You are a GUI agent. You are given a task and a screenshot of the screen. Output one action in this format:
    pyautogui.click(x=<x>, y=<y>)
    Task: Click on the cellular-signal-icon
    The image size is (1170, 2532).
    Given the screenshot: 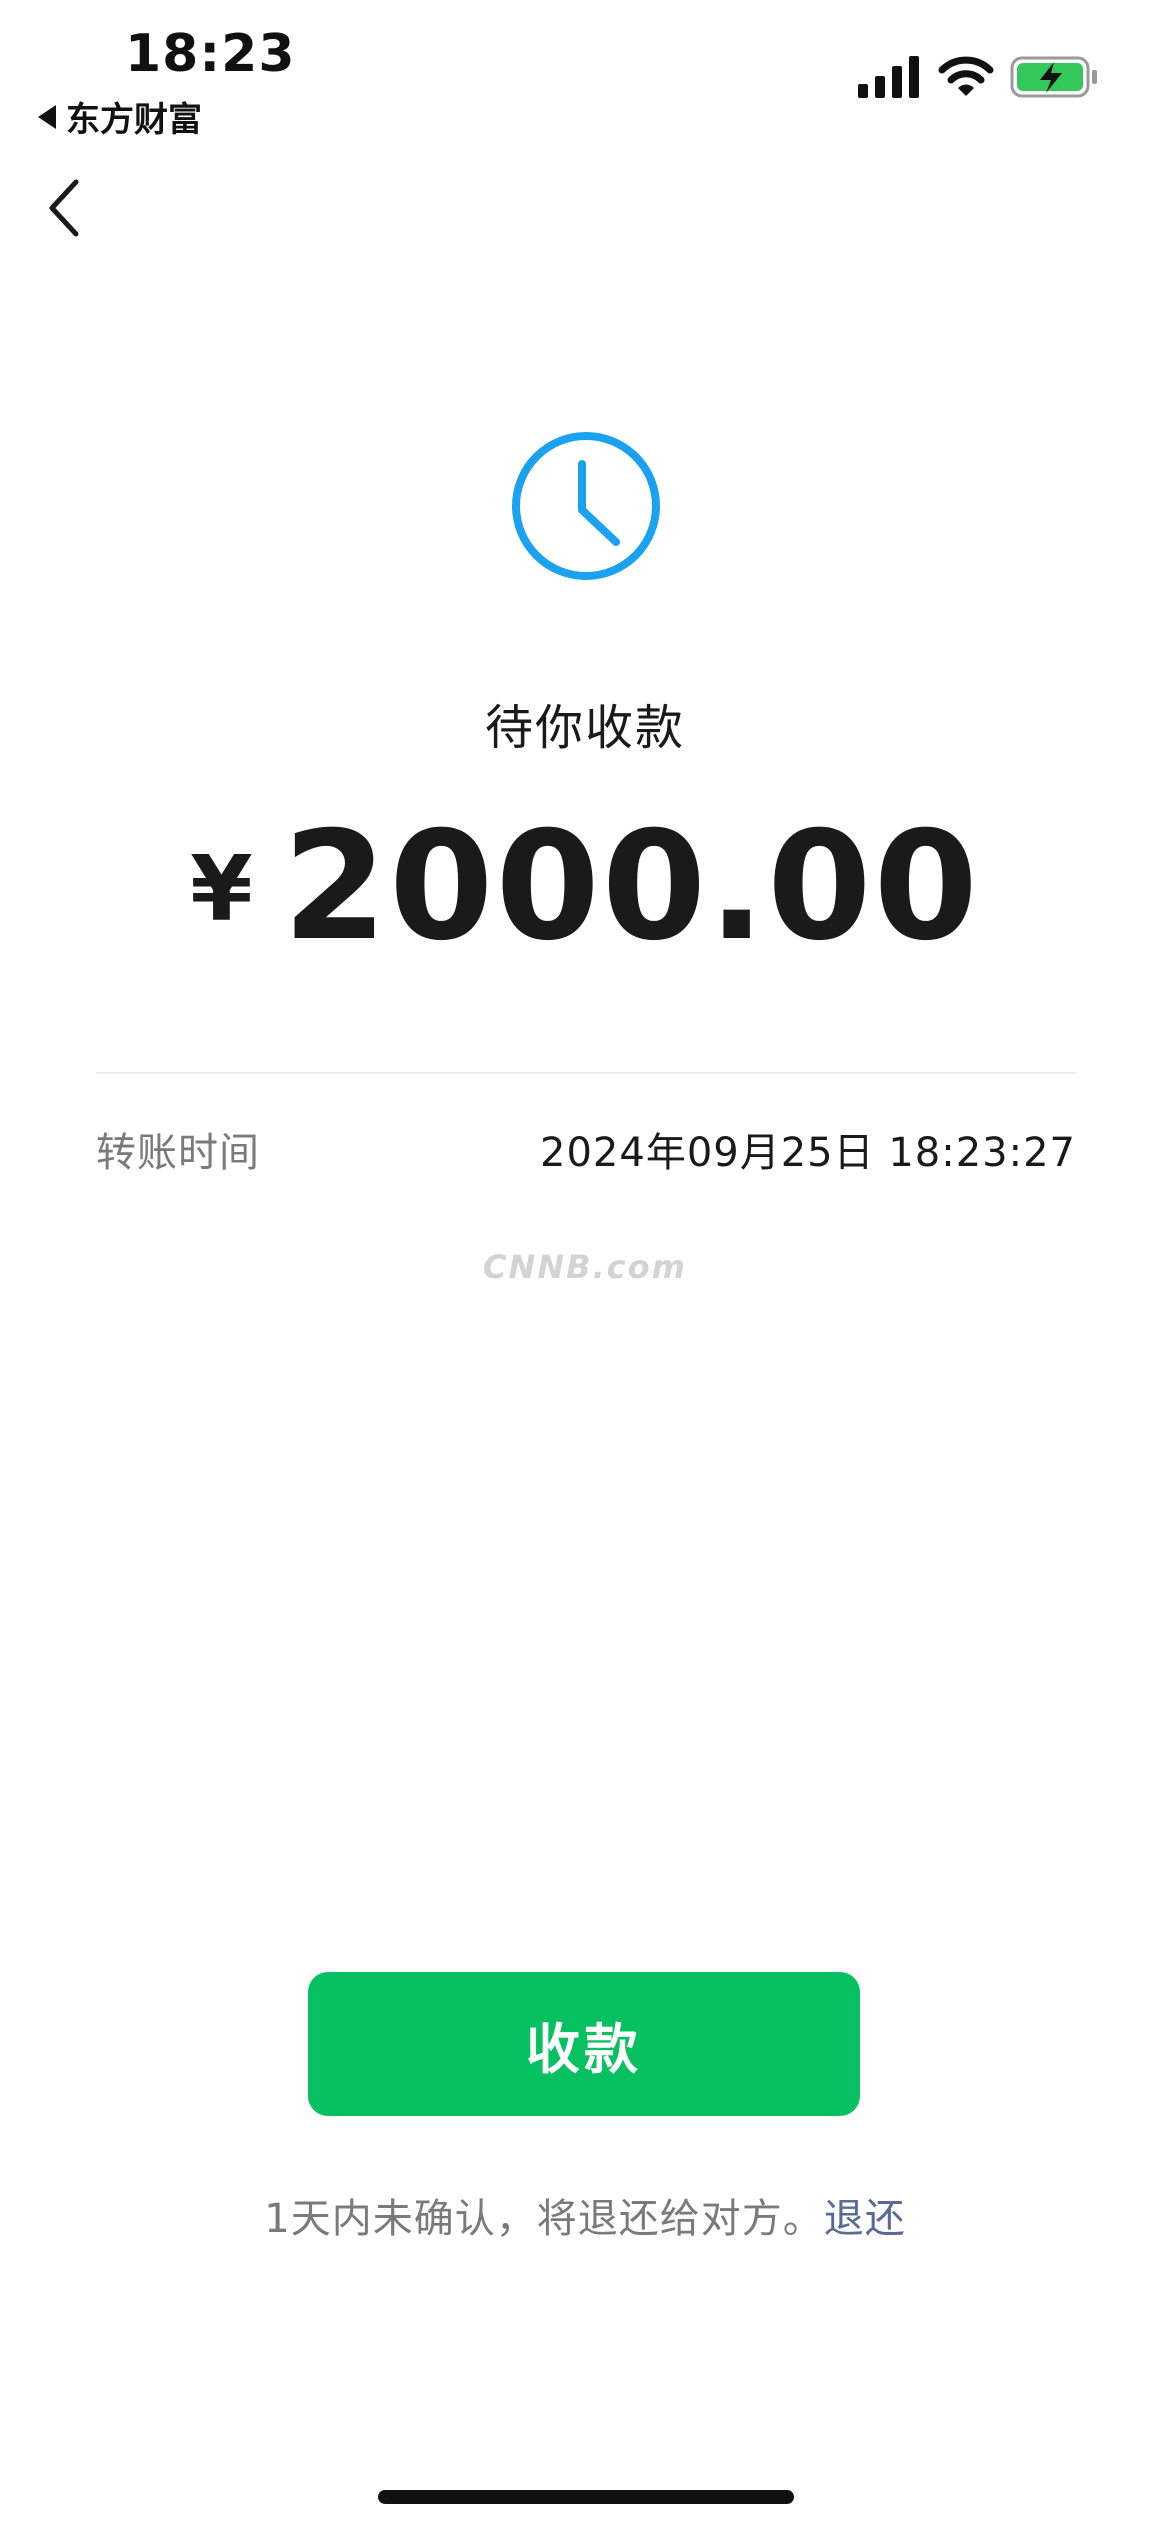 What is the action you would take?
    pyautogui.click(x=888, y=77)
    